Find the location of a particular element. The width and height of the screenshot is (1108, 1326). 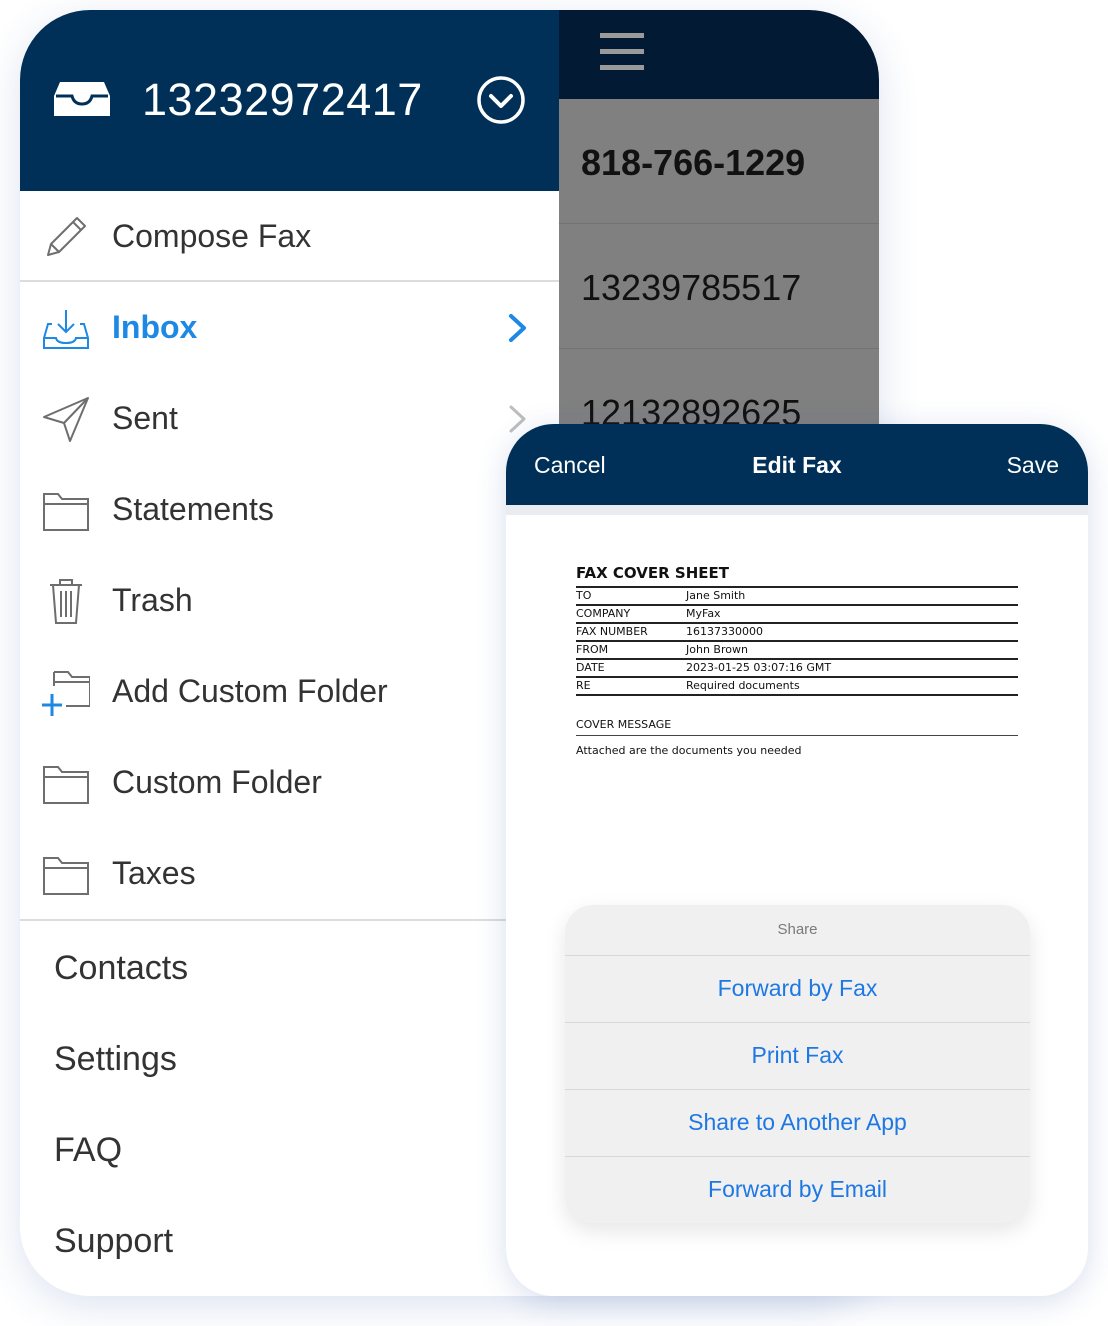

menu-item-label: Add Custom Folder is located at coordinates (250, 691).